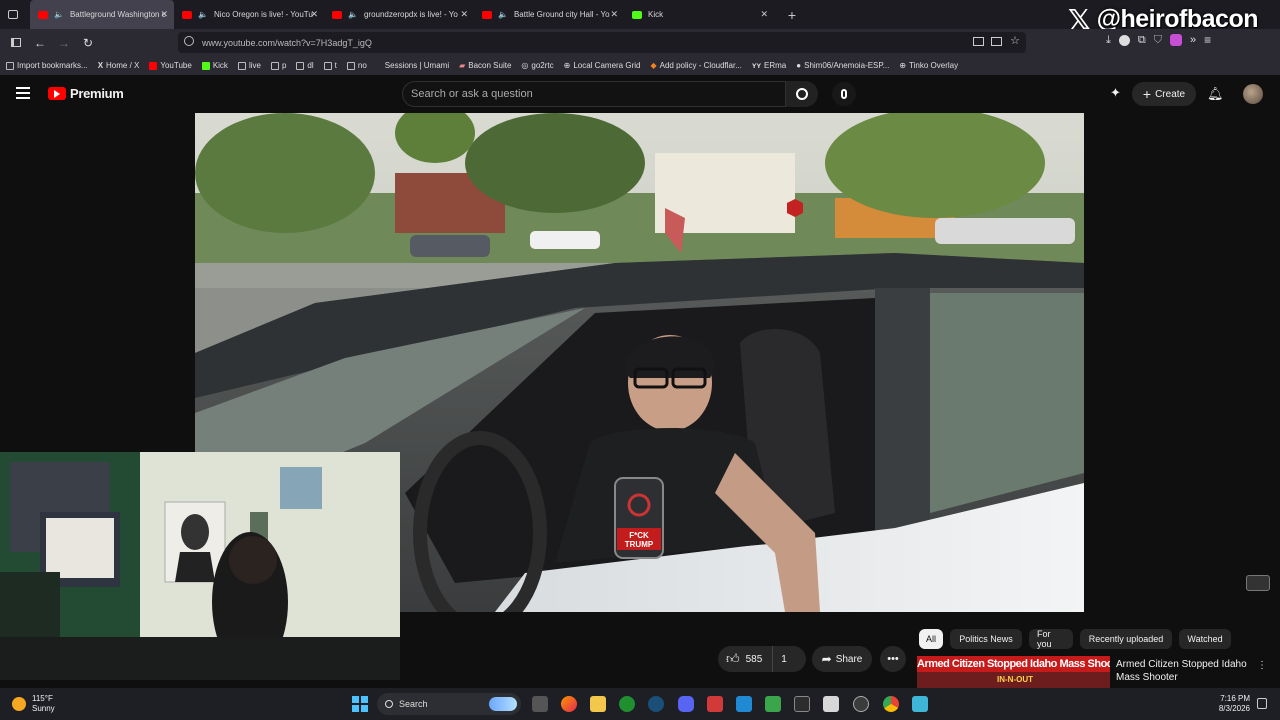  I want to click on start-windows-icon, so click(360, 704).